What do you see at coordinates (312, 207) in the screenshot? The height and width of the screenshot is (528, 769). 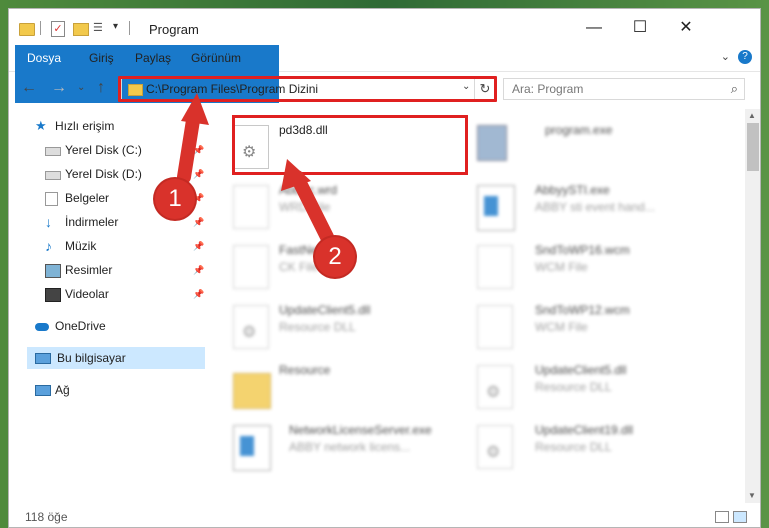 I see `arrow-two-shaft` at bounding box center [312, 207].